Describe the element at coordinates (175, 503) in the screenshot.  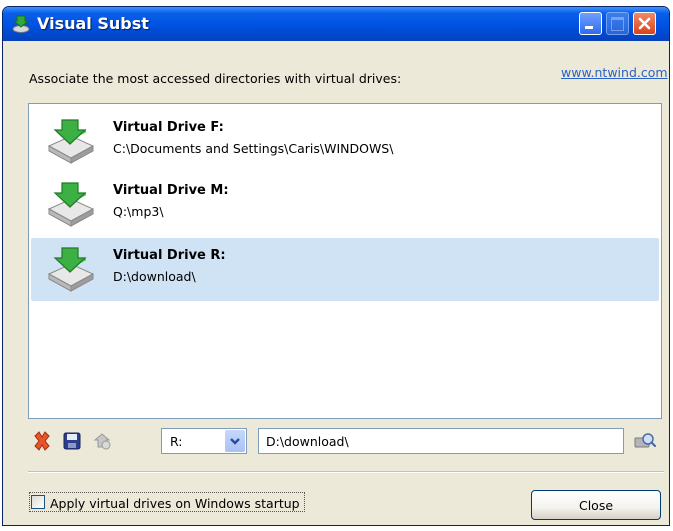
I see `startup-checkbox-label: Apply virtual drives on Windows startup` at that location.